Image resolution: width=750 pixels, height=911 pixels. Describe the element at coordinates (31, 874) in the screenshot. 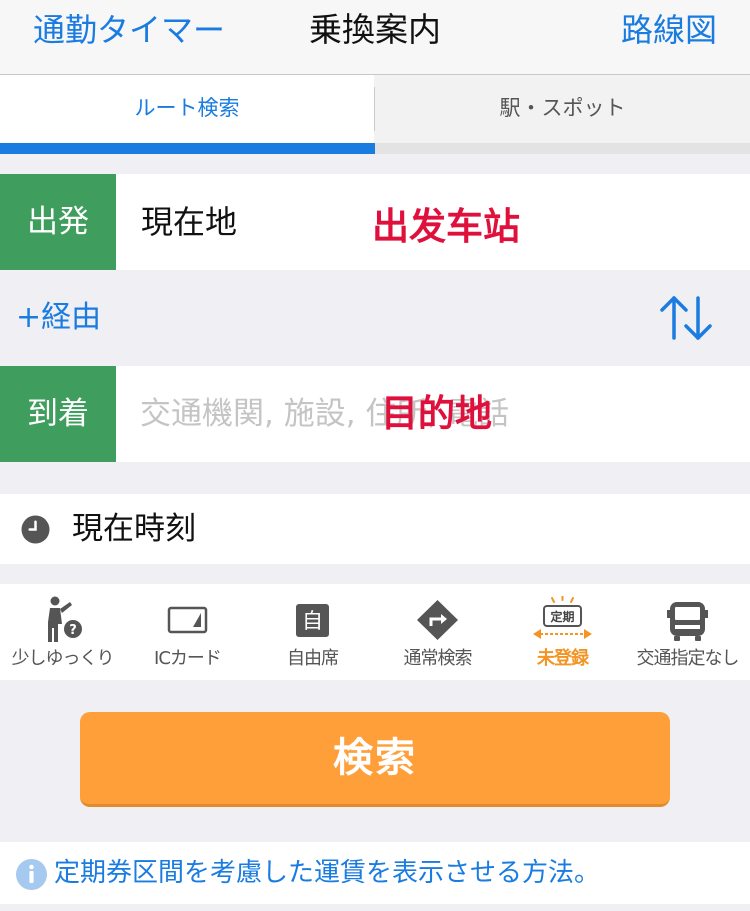

I see `info-icon` at that location.